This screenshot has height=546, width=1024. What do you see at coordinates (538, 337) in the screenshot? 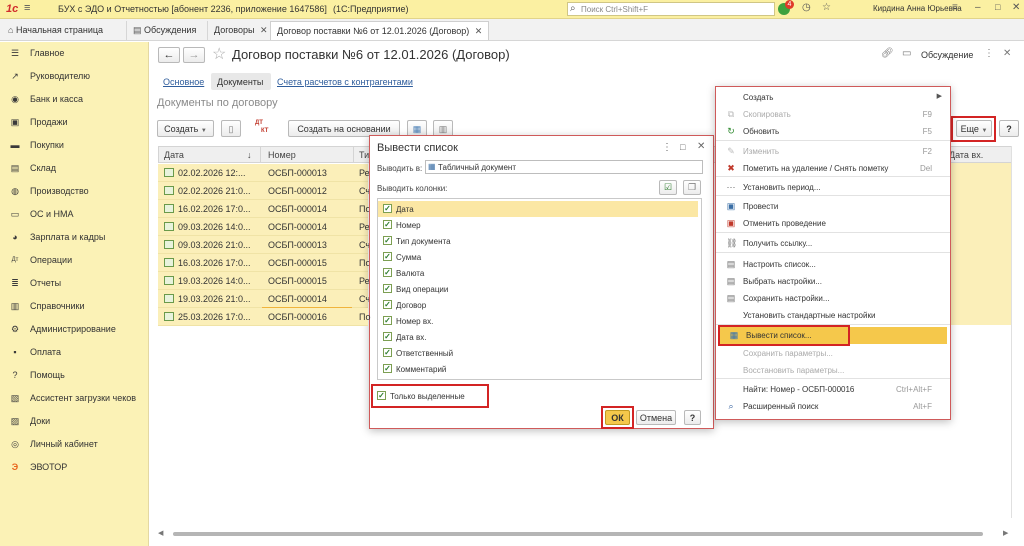
I see `column-option: ✓ Дата вх.` at bounding box center [538, 337].